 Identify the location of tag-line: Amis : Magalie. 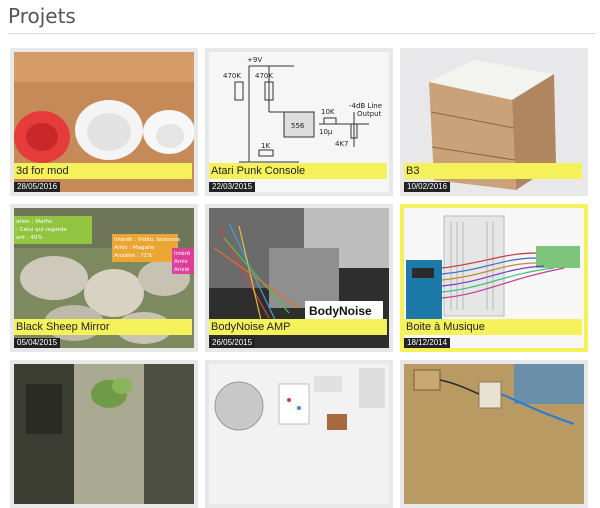
(134, 248).